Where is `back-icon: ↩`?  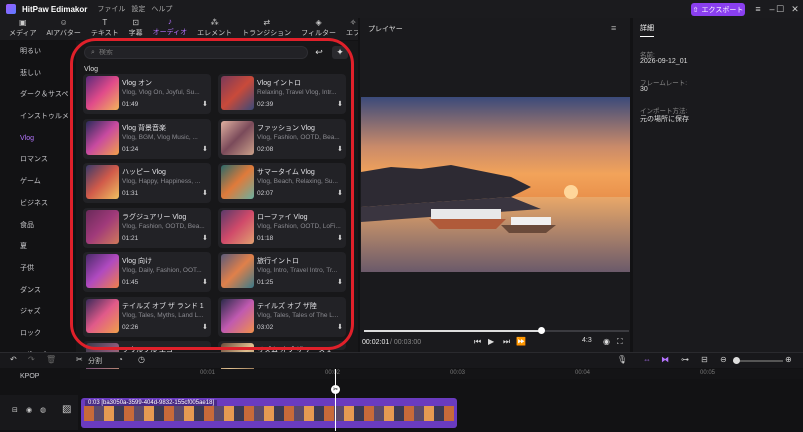
back-icon: ↩ is located at coordinates (319, 52).